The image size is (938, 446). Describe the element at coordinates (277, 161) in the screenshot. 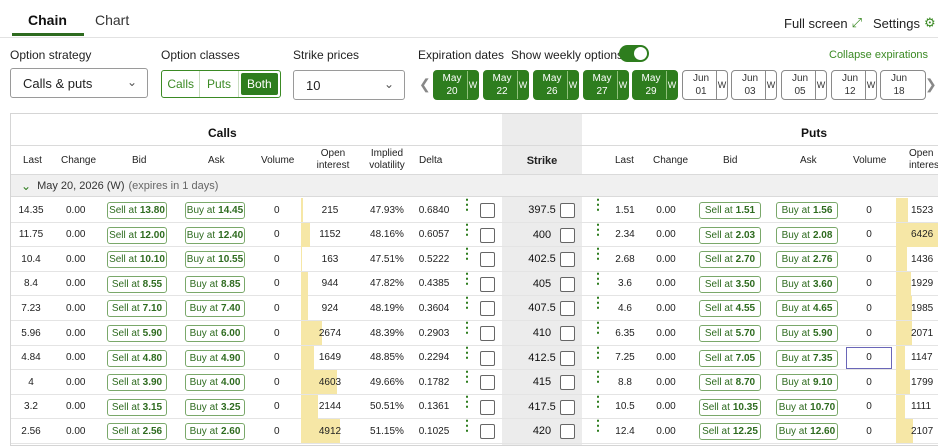

I see `col-volume: Volume` at that location.